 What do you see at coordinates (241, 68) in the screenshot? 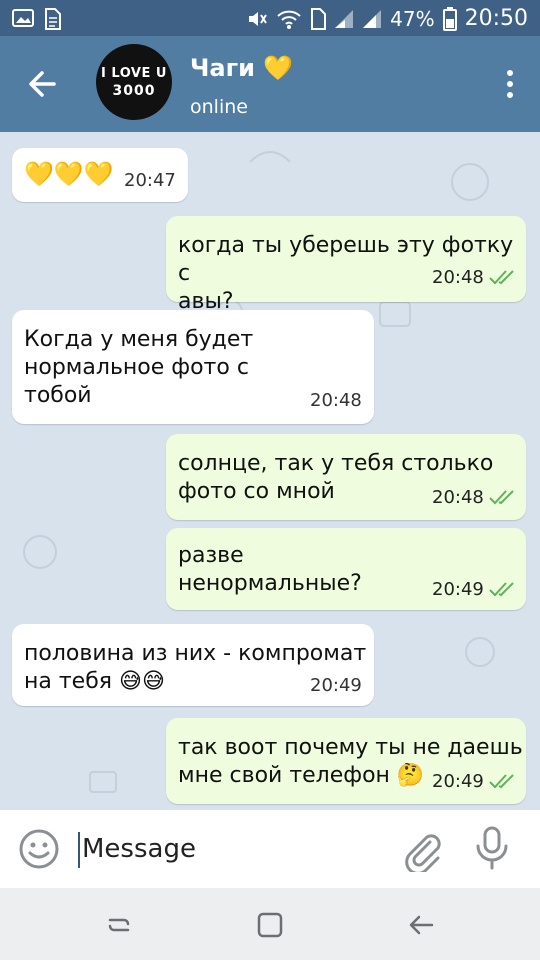
I see `chat-title: Чаги 💛` at bounding box center [241, 68].